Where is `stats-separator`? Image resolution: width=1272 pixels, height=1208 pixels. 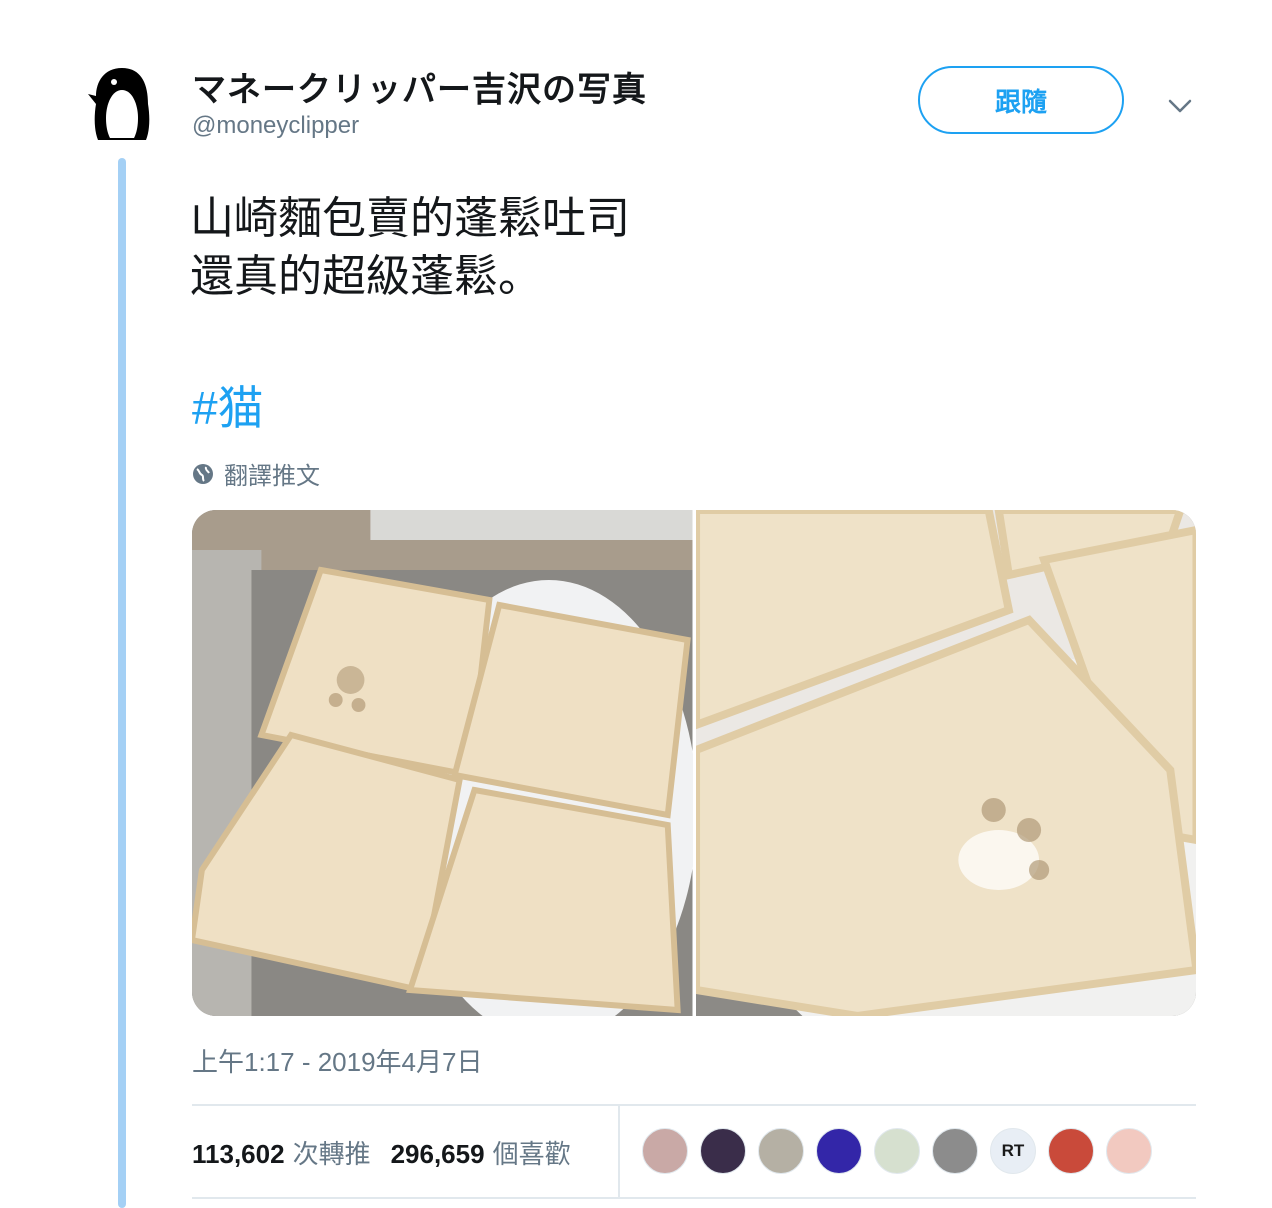
stats-separator is located at coordinates (619, 1151).